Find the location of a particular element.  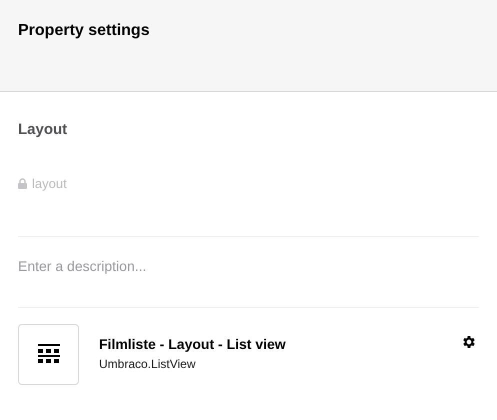

editor-name: Filmliste - Layout - List view is located at coordinates (193, 343).